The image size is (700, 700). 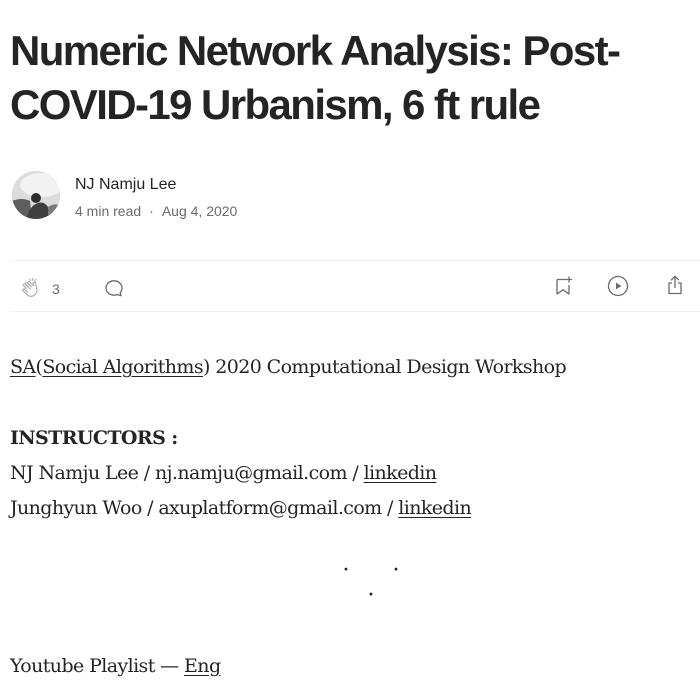 I want to click on share-icon, so click(x=675, y=285).